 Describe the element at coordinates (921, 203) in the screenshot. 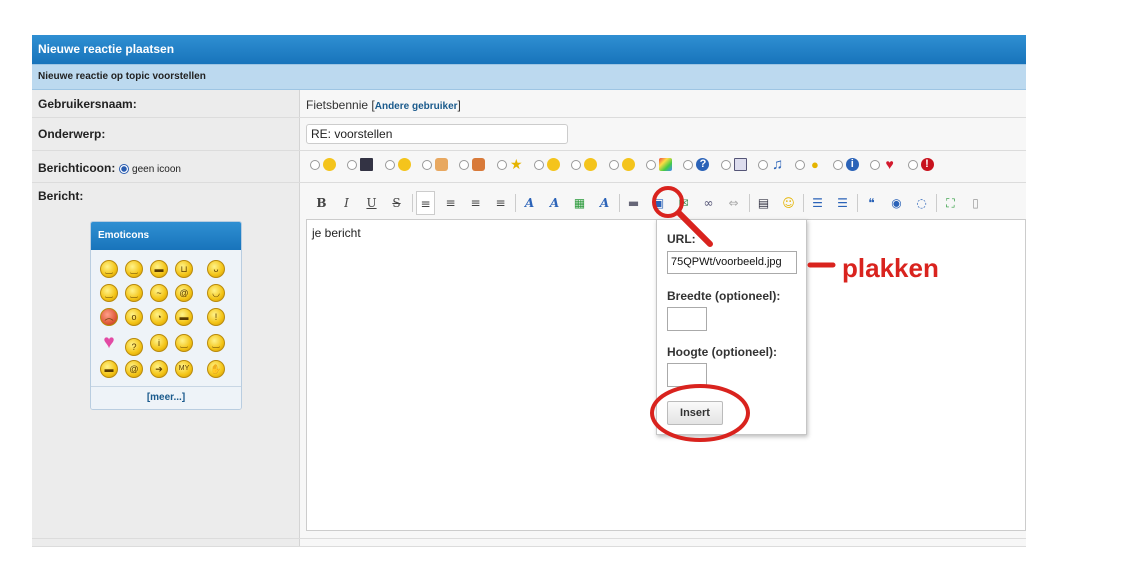

I see `speech-icon: ◌` at that location.